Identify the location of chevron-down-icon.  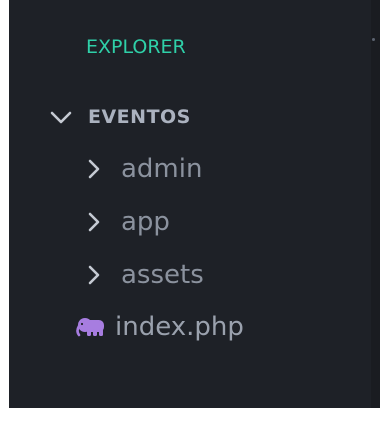
(61, 117).